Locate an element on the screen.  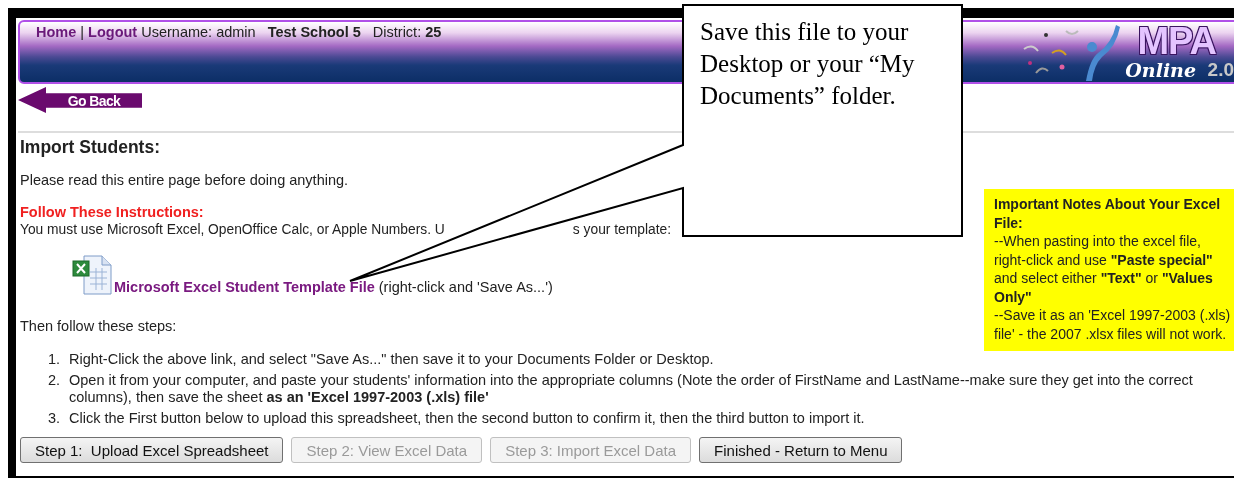
notes-paragraph: --When pasting into the excel file, right-click and use "Paste special" and select either "Text" or "Values Only" is located at coordinates (1104, 269).